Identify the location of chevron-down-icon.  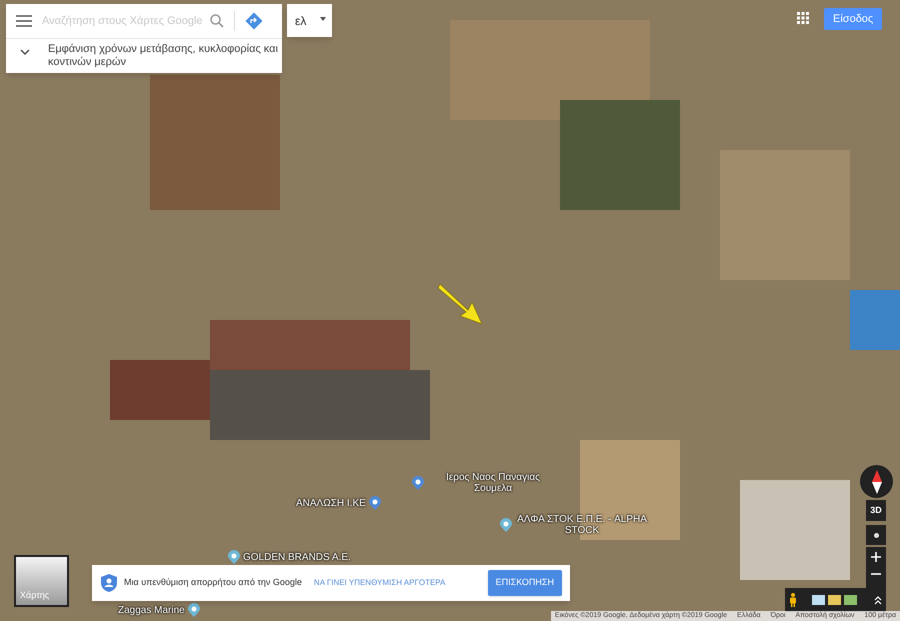
(25, 52).